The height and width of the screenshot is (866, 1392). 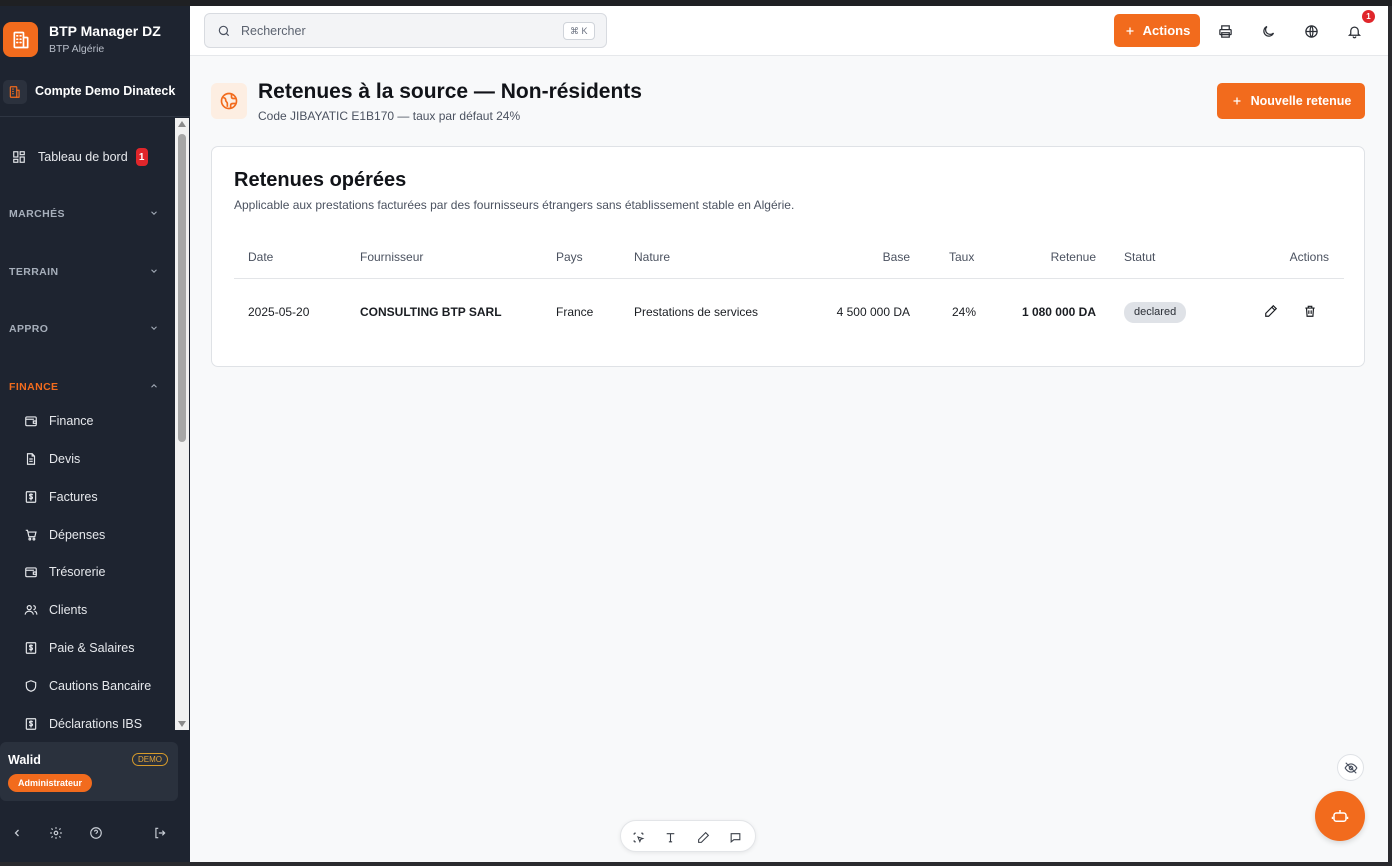 I want to click on sidebar-item-paie: Paie & Salaires, so click(x=99, y=648).